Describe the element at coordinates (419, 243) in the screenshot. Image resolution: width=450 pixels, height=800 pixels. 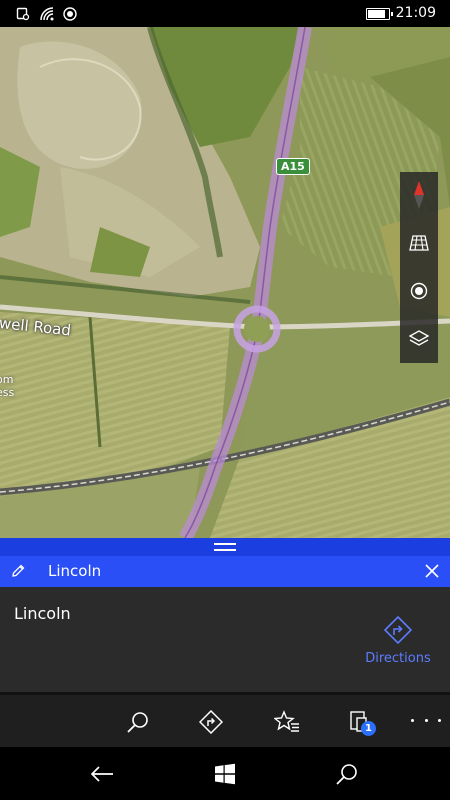
I see `aerial-3d-icon` at that location.